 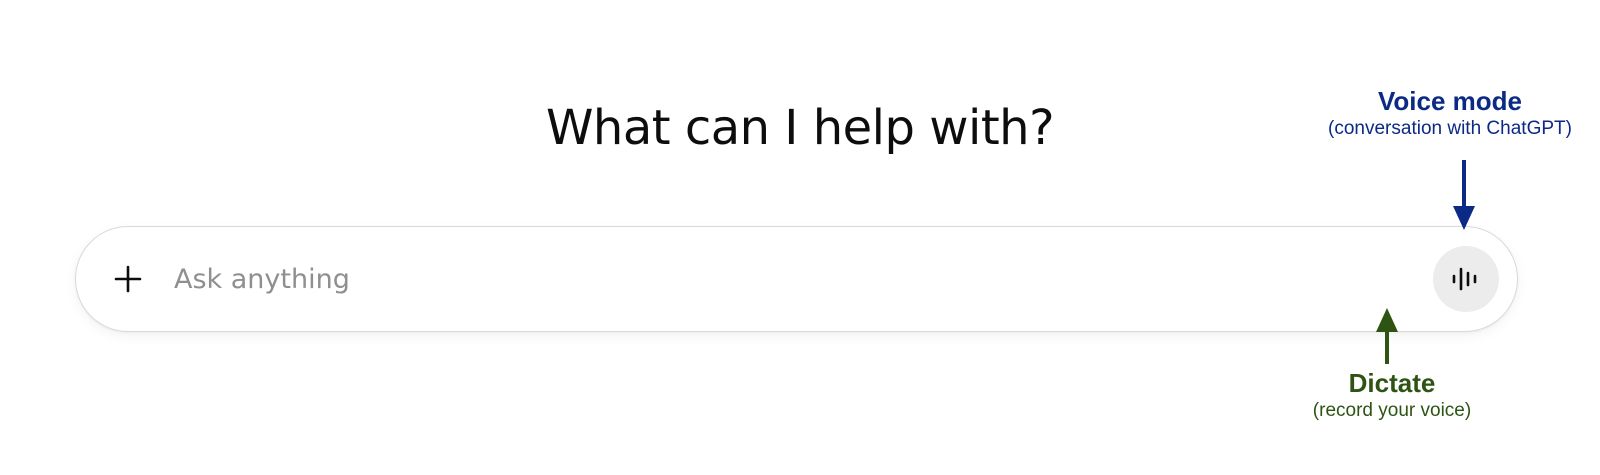 I want to click on voice-mode-annotation: Voice mode (conversation with ChatGPT), so click(x=1450, y=114).